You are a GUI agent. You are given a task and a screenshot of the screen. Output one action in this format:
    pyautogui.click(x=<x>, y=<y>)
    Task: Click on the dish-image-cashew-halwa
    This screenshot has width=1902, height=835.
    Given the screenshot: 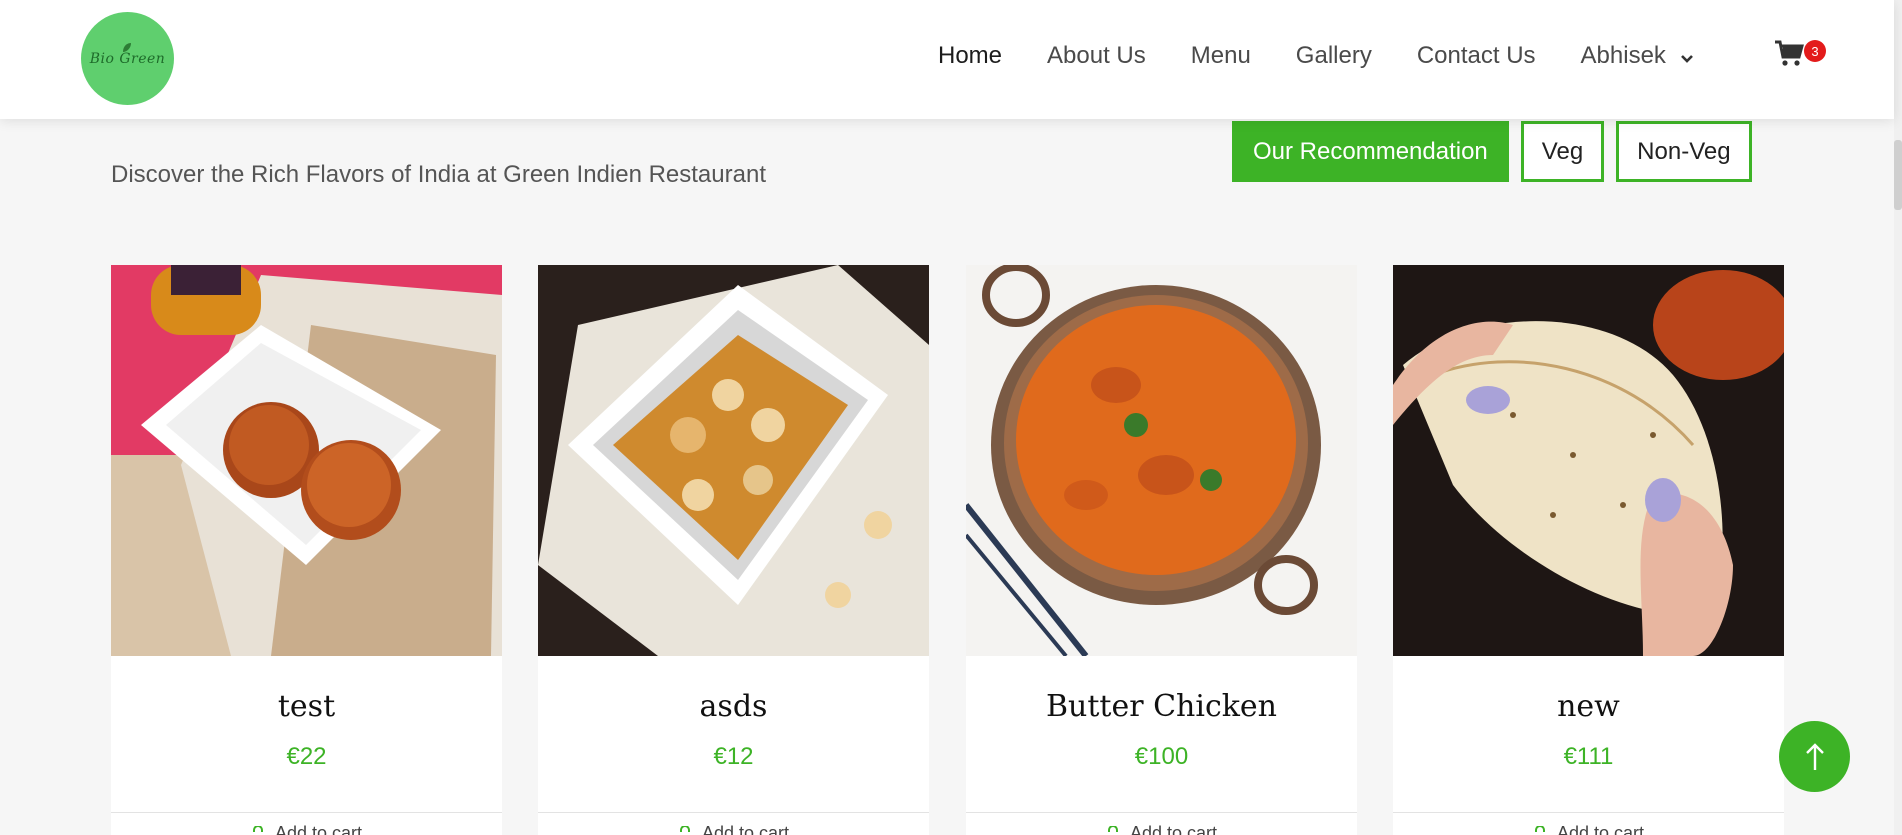 What is the action you would take?
    pyautogui.click(x=733, y=460)
    